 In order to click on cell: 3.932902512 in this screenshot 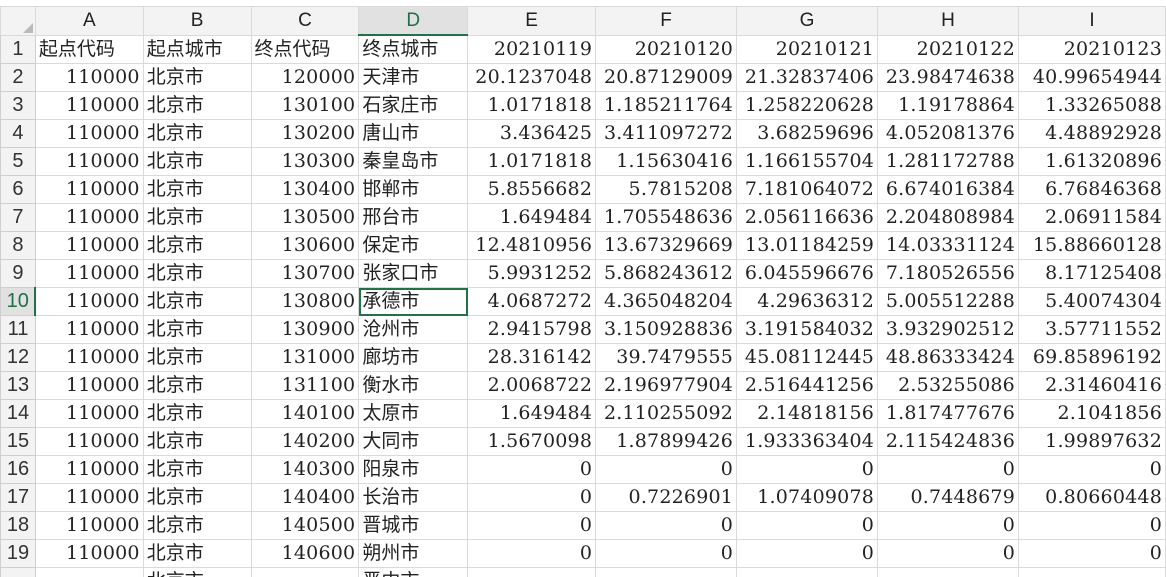, I will do `click(948, 329)`.